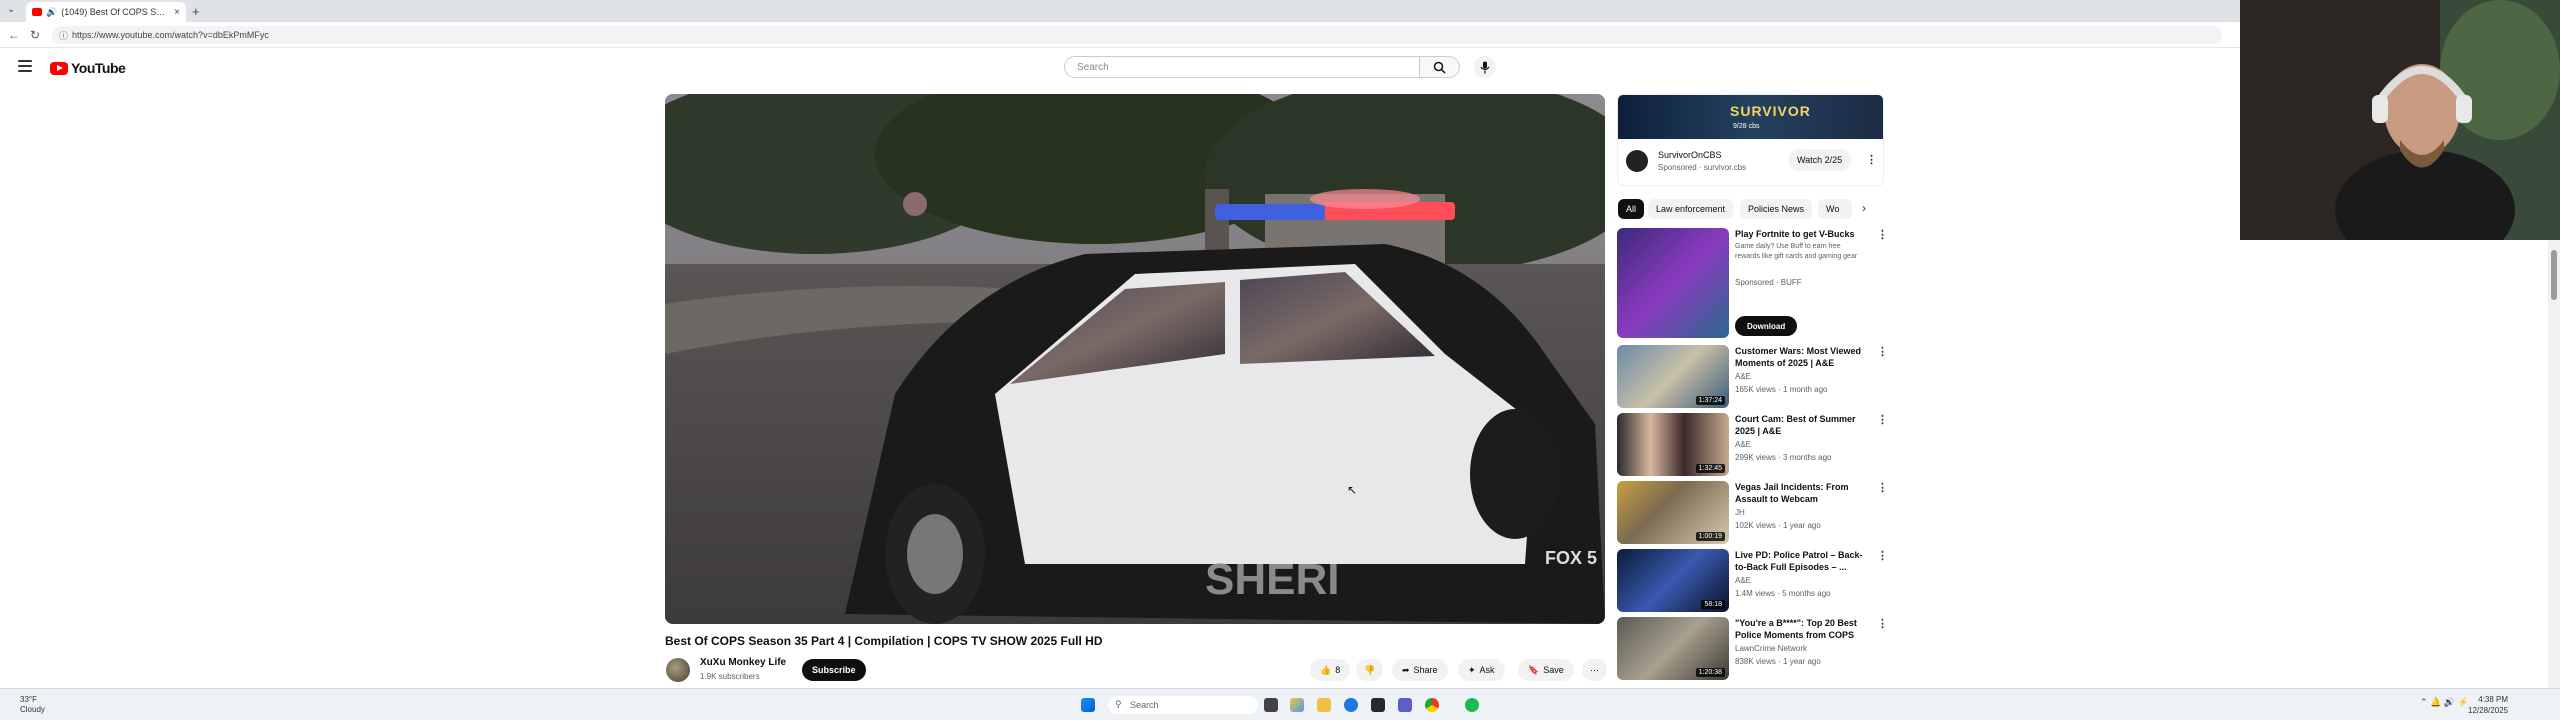 Image resolution: width=2560 pixels, height=720 pixels. What do you see at coordinates (2400, 120) in the screenshot?
I see `webcam-frame` at bounding box center [2400, 120].